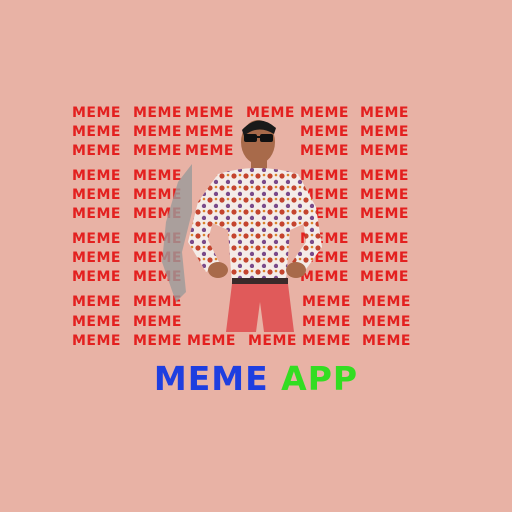 Image resolution: width=512 pixels, height=512 pixels. I want to click on app-title: MEME APP, so click(256, 378).